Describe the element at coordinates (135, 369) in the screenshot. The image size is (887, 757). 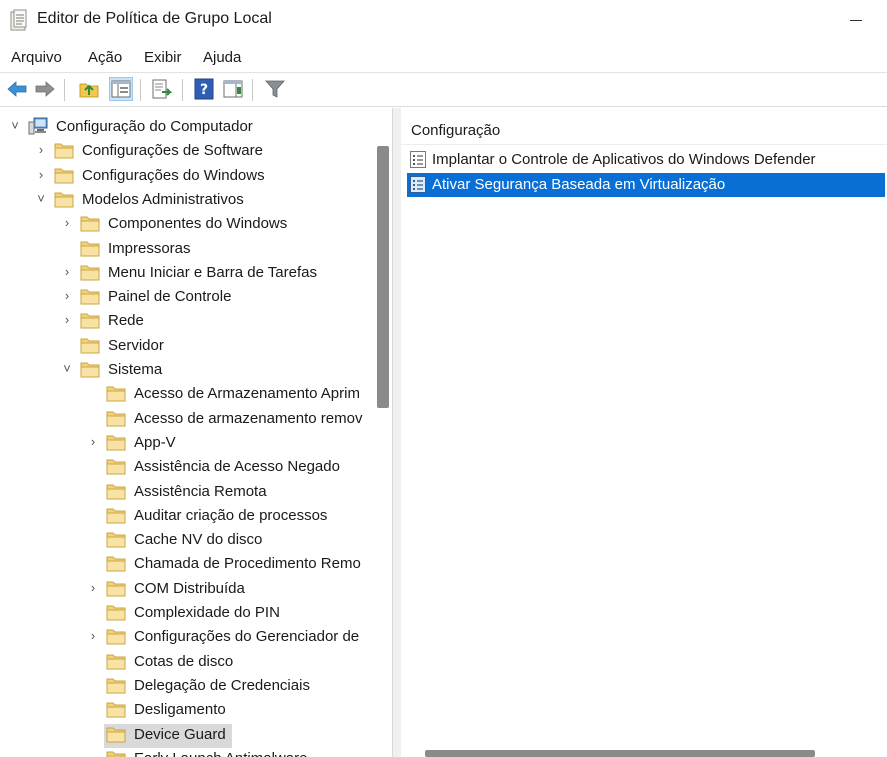
I see `tree-item-label: Sistema` at that location.